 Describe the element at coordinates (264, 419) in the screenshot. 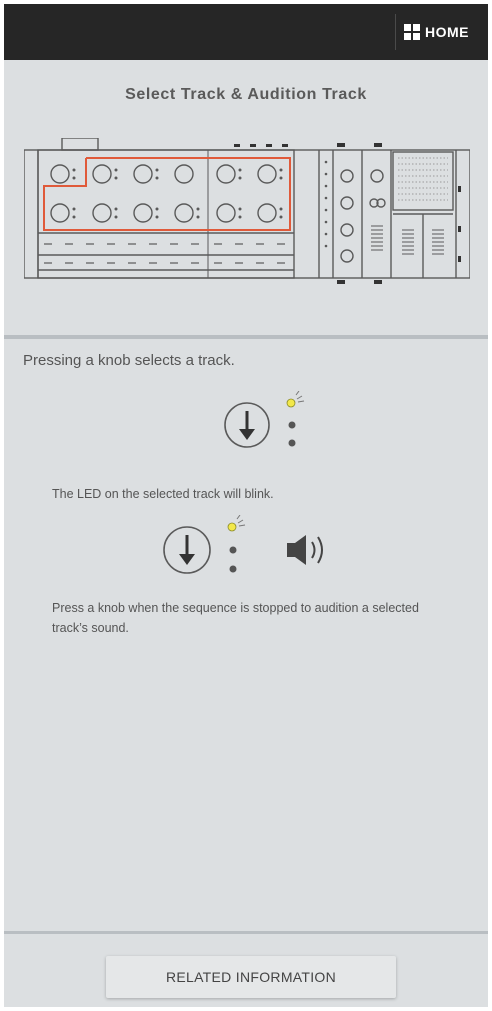

I see `knob-press-led-icon` at that location.